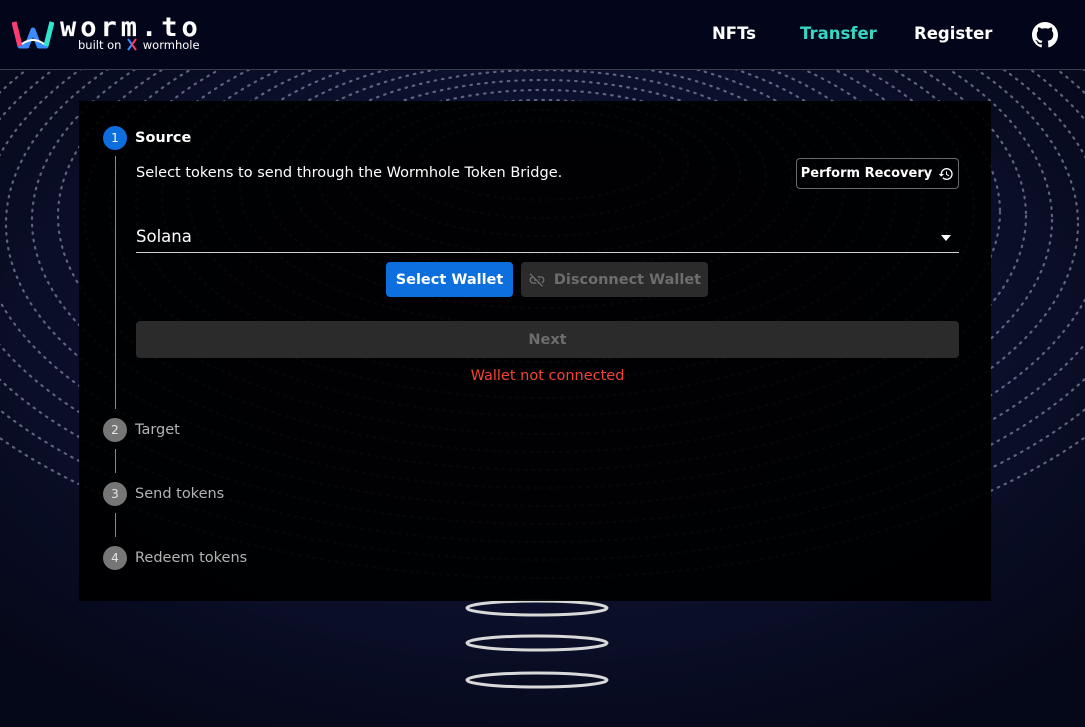 Image resolution: width=1085 pixels, height=727 pixels. What do you see at coordinates (547, 339) in the screenshot?
I see `next-button: Next` at bounding box center [547, 339].